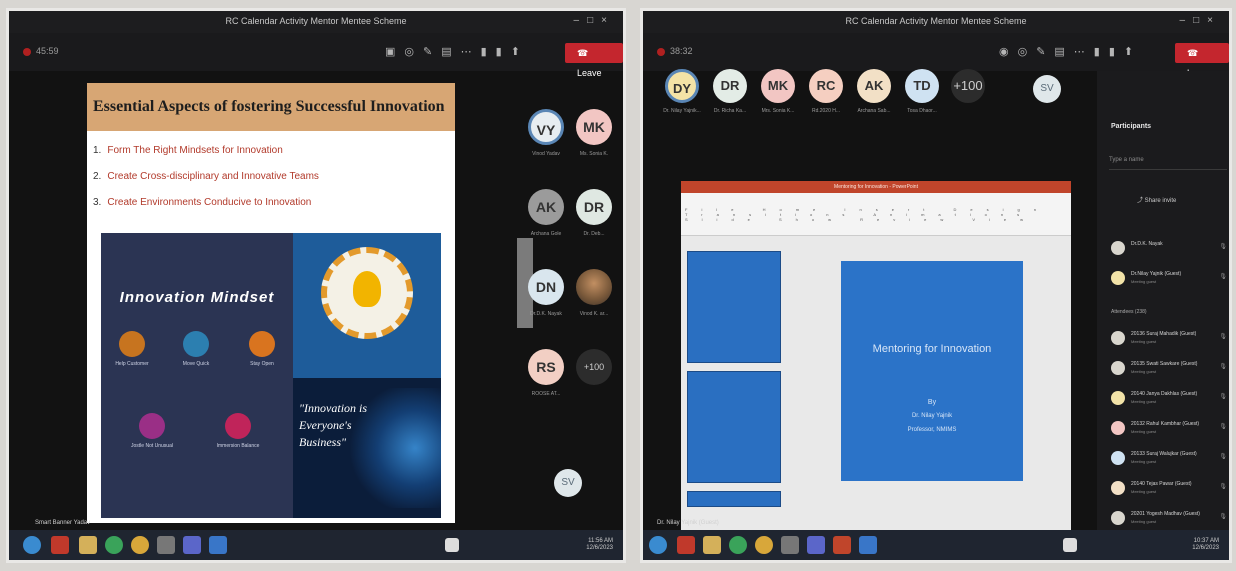  I want to click on participant-name: 20135 Swati Sawkare (Guest), so click(1164, 364).